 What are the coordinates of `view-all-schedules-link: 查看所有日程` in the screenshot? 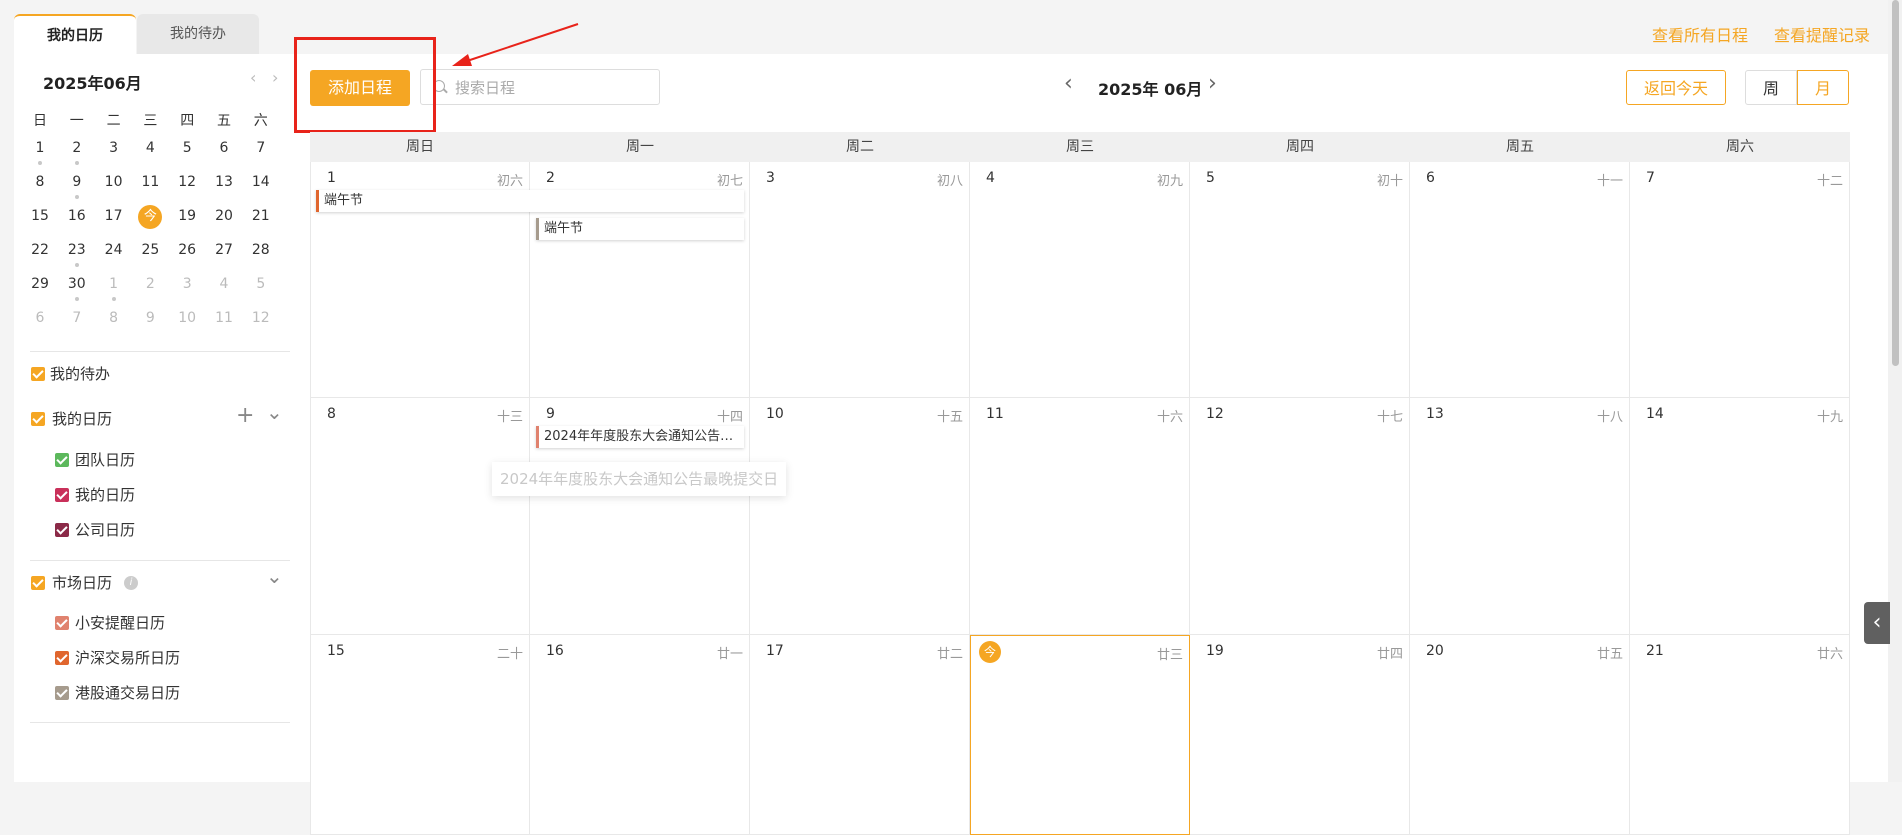 It's located at (1700, 34).